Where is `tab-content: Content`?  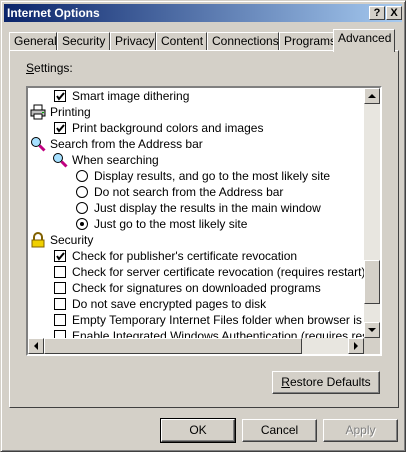 tab-content: Content is located at coordinates (181, 41).